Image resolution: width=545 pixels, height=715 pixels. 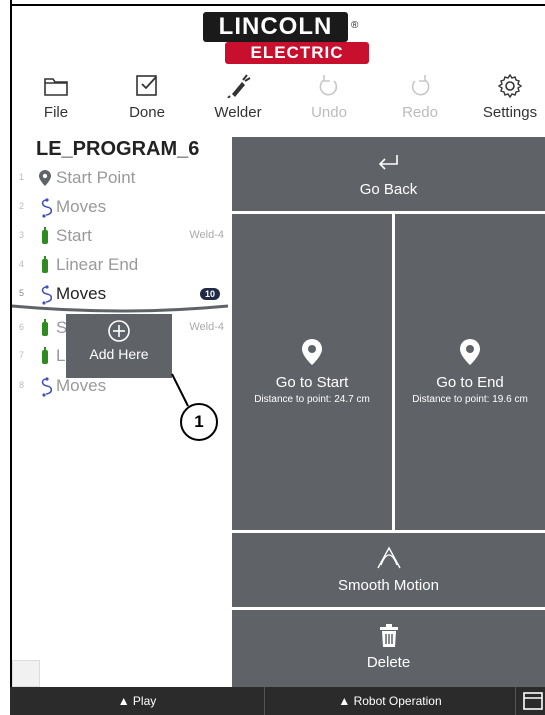 I want to click on done-button: Done, so click(x=147, y=102).